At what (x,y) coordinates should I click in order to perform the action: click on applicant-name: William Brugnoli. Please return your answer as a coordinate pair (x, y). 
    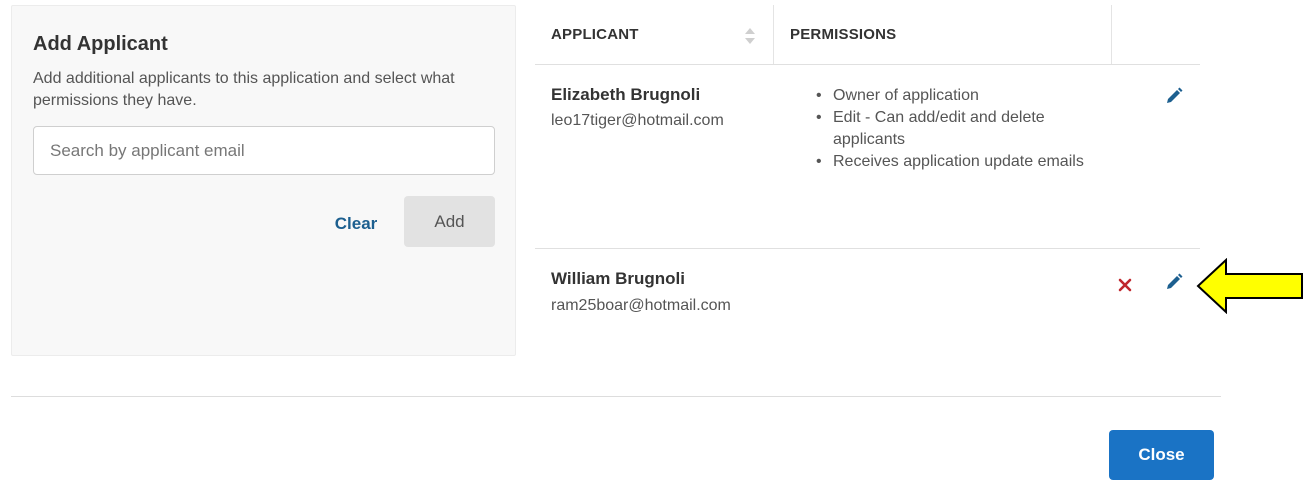
    Looking at the image, I should click on (618, 278).